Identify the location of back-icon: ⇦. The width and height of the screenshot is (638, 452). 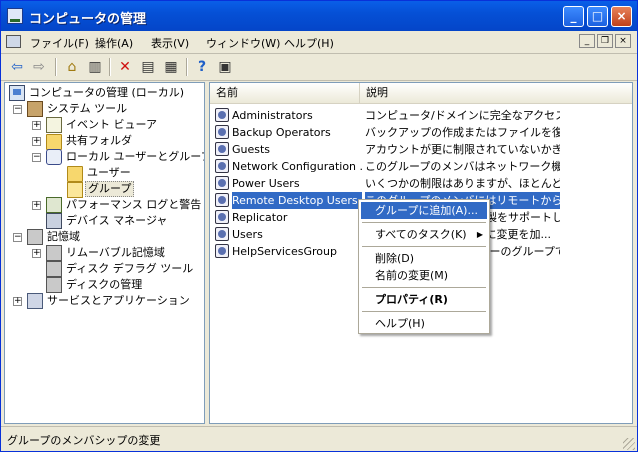
(17, 67).